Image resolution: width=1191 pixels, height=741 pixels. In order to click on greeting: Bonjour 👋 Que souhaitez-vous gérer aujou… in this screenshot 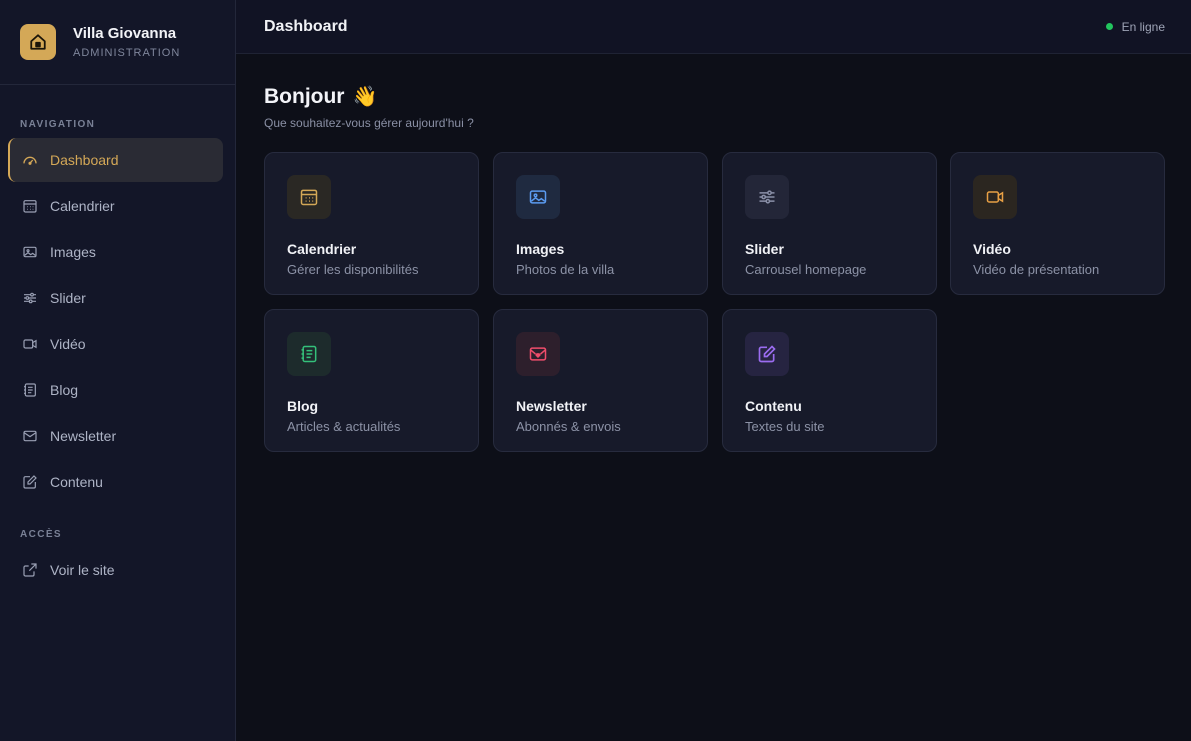, I will do `click(369, 107)`.